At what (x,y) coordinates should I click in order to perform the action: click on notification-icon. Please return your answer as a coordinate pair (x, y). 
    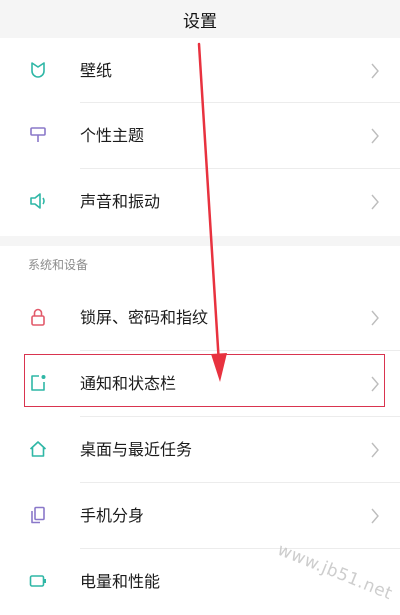
    Looking at the image, I should click on (38, 383).